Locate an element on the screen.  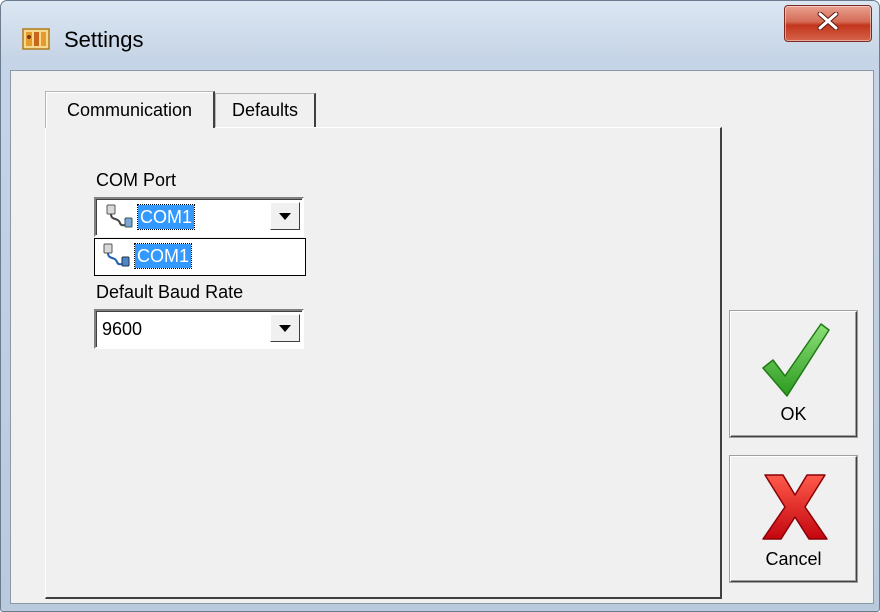
cancel-button: Cancel is located at coordinates (793, 519).